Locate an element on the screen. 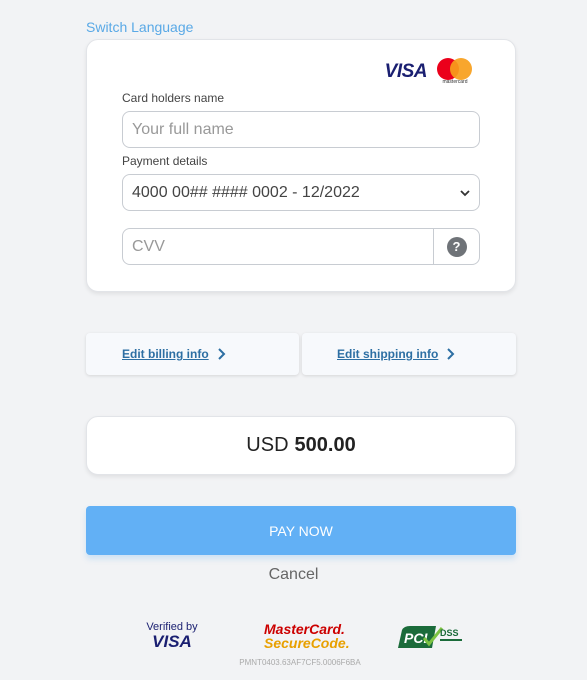 The height and width of the screenshot is (680, 587). card-holder-name-input: Your full name is located at coordinates (301, 129).